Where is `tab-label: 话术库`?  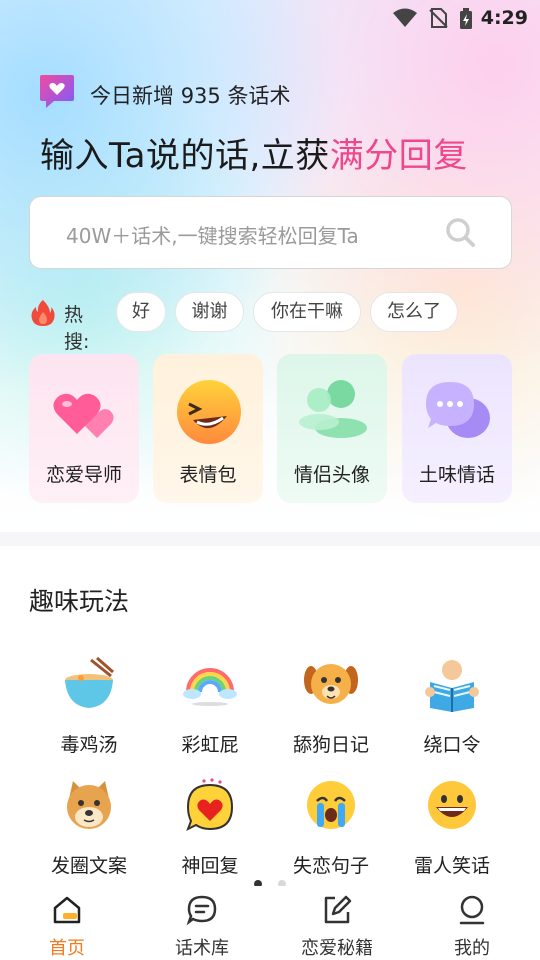
tab-label: 话术库 is located at coordinates (202, 948).